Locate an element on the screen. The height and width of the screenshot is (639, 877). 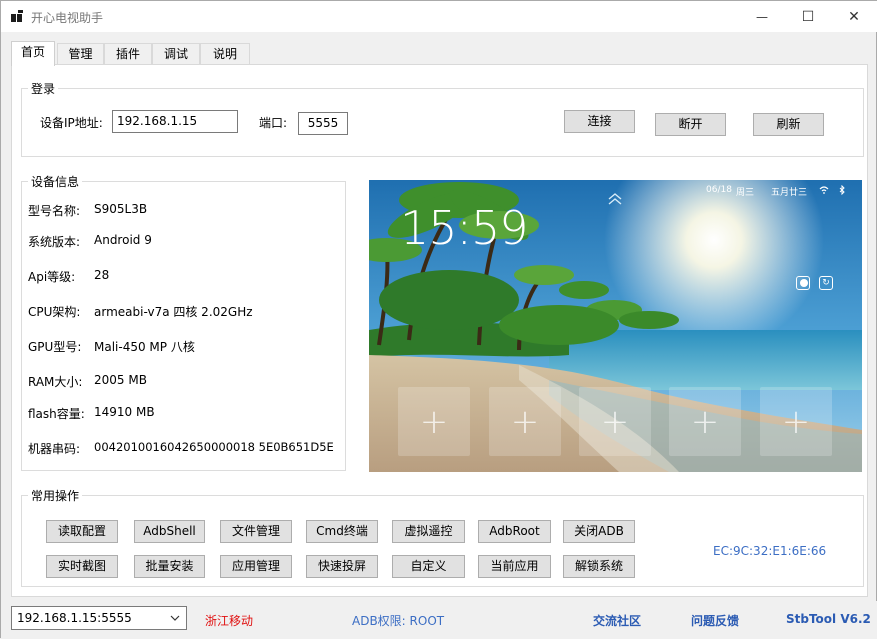
unlock-system-button: 解锁系统 is located at coordinates (599, 566).